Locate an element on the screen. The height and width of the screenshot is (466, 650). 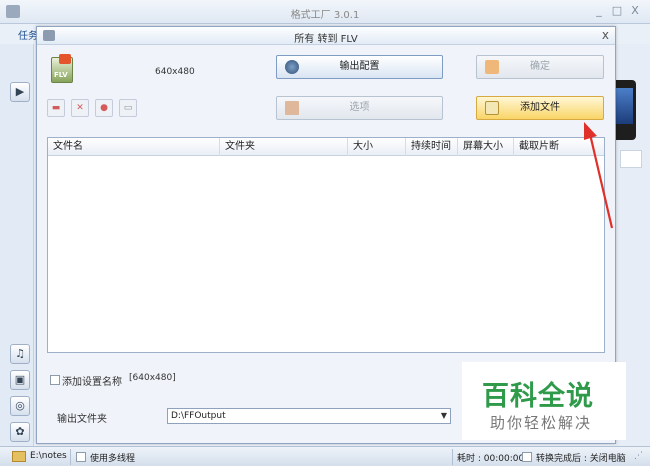
annotation-arrow-icon is located at coordinates (599, 175).